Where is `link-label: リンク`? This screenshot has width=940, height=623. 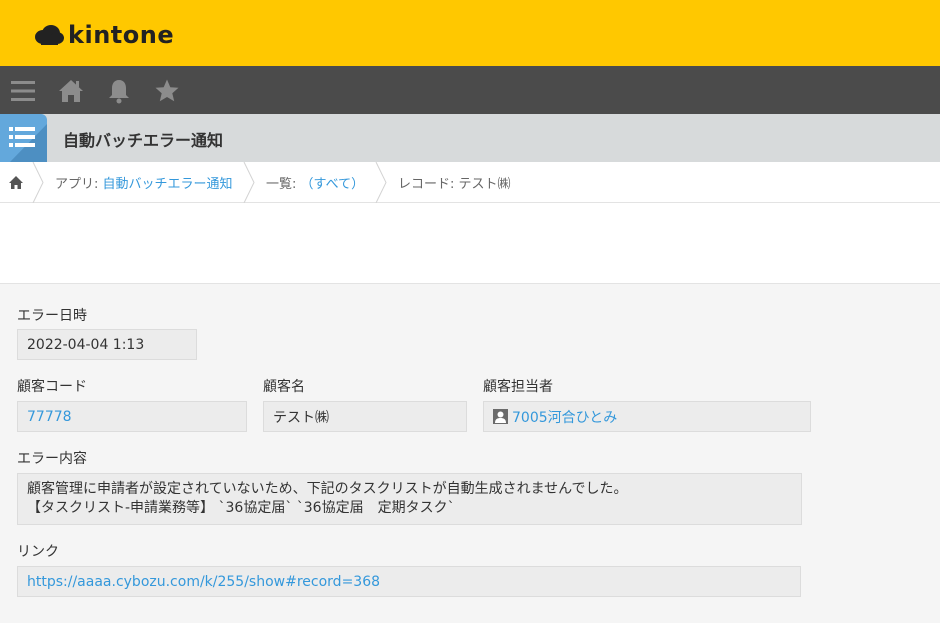
link-label: リンク is located at coordinates (38, 552).